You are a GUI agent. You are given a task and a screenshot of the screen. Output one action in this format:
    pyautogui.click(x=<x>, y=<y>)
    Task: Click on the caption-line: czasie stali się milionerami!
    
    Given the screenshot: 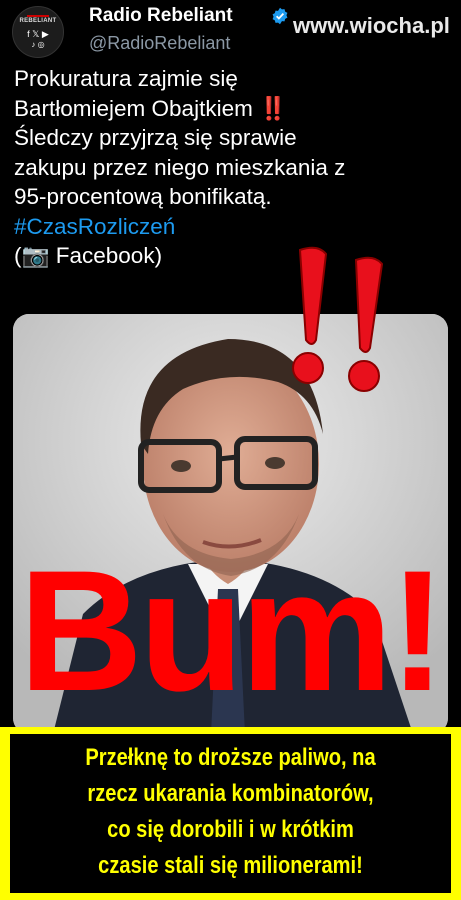 What is the action you would take?
    pyautogui.click(x=230, y=865)
    